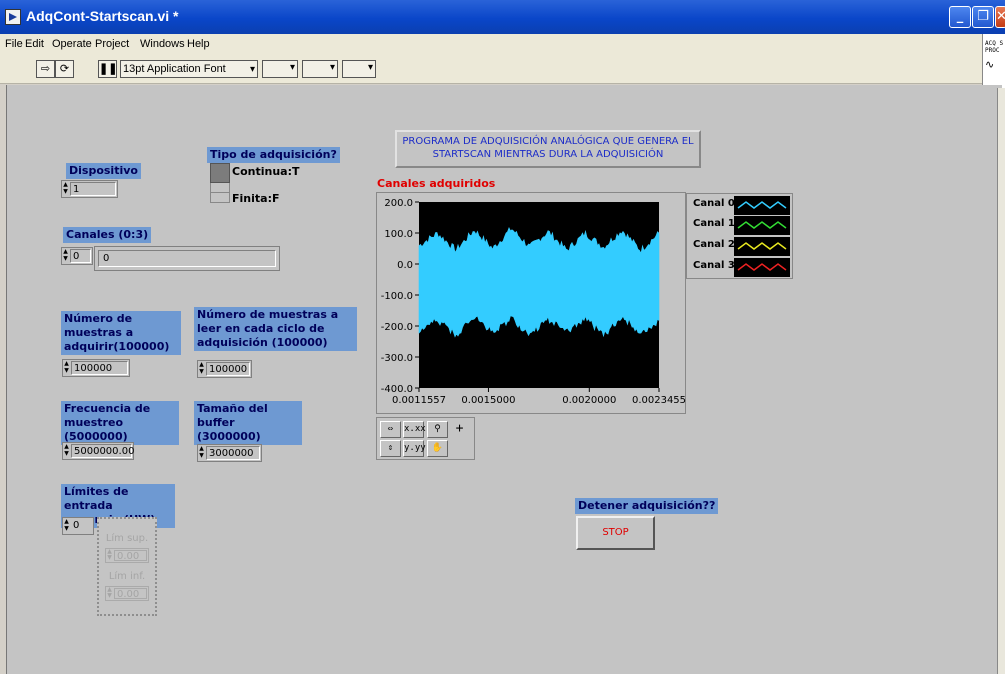 The width and height of the screenshot is (1005, 674). Describe the element at coordinates (437, 448) in the screenshot. I see `pan-hand-icon: ✋` at that location.